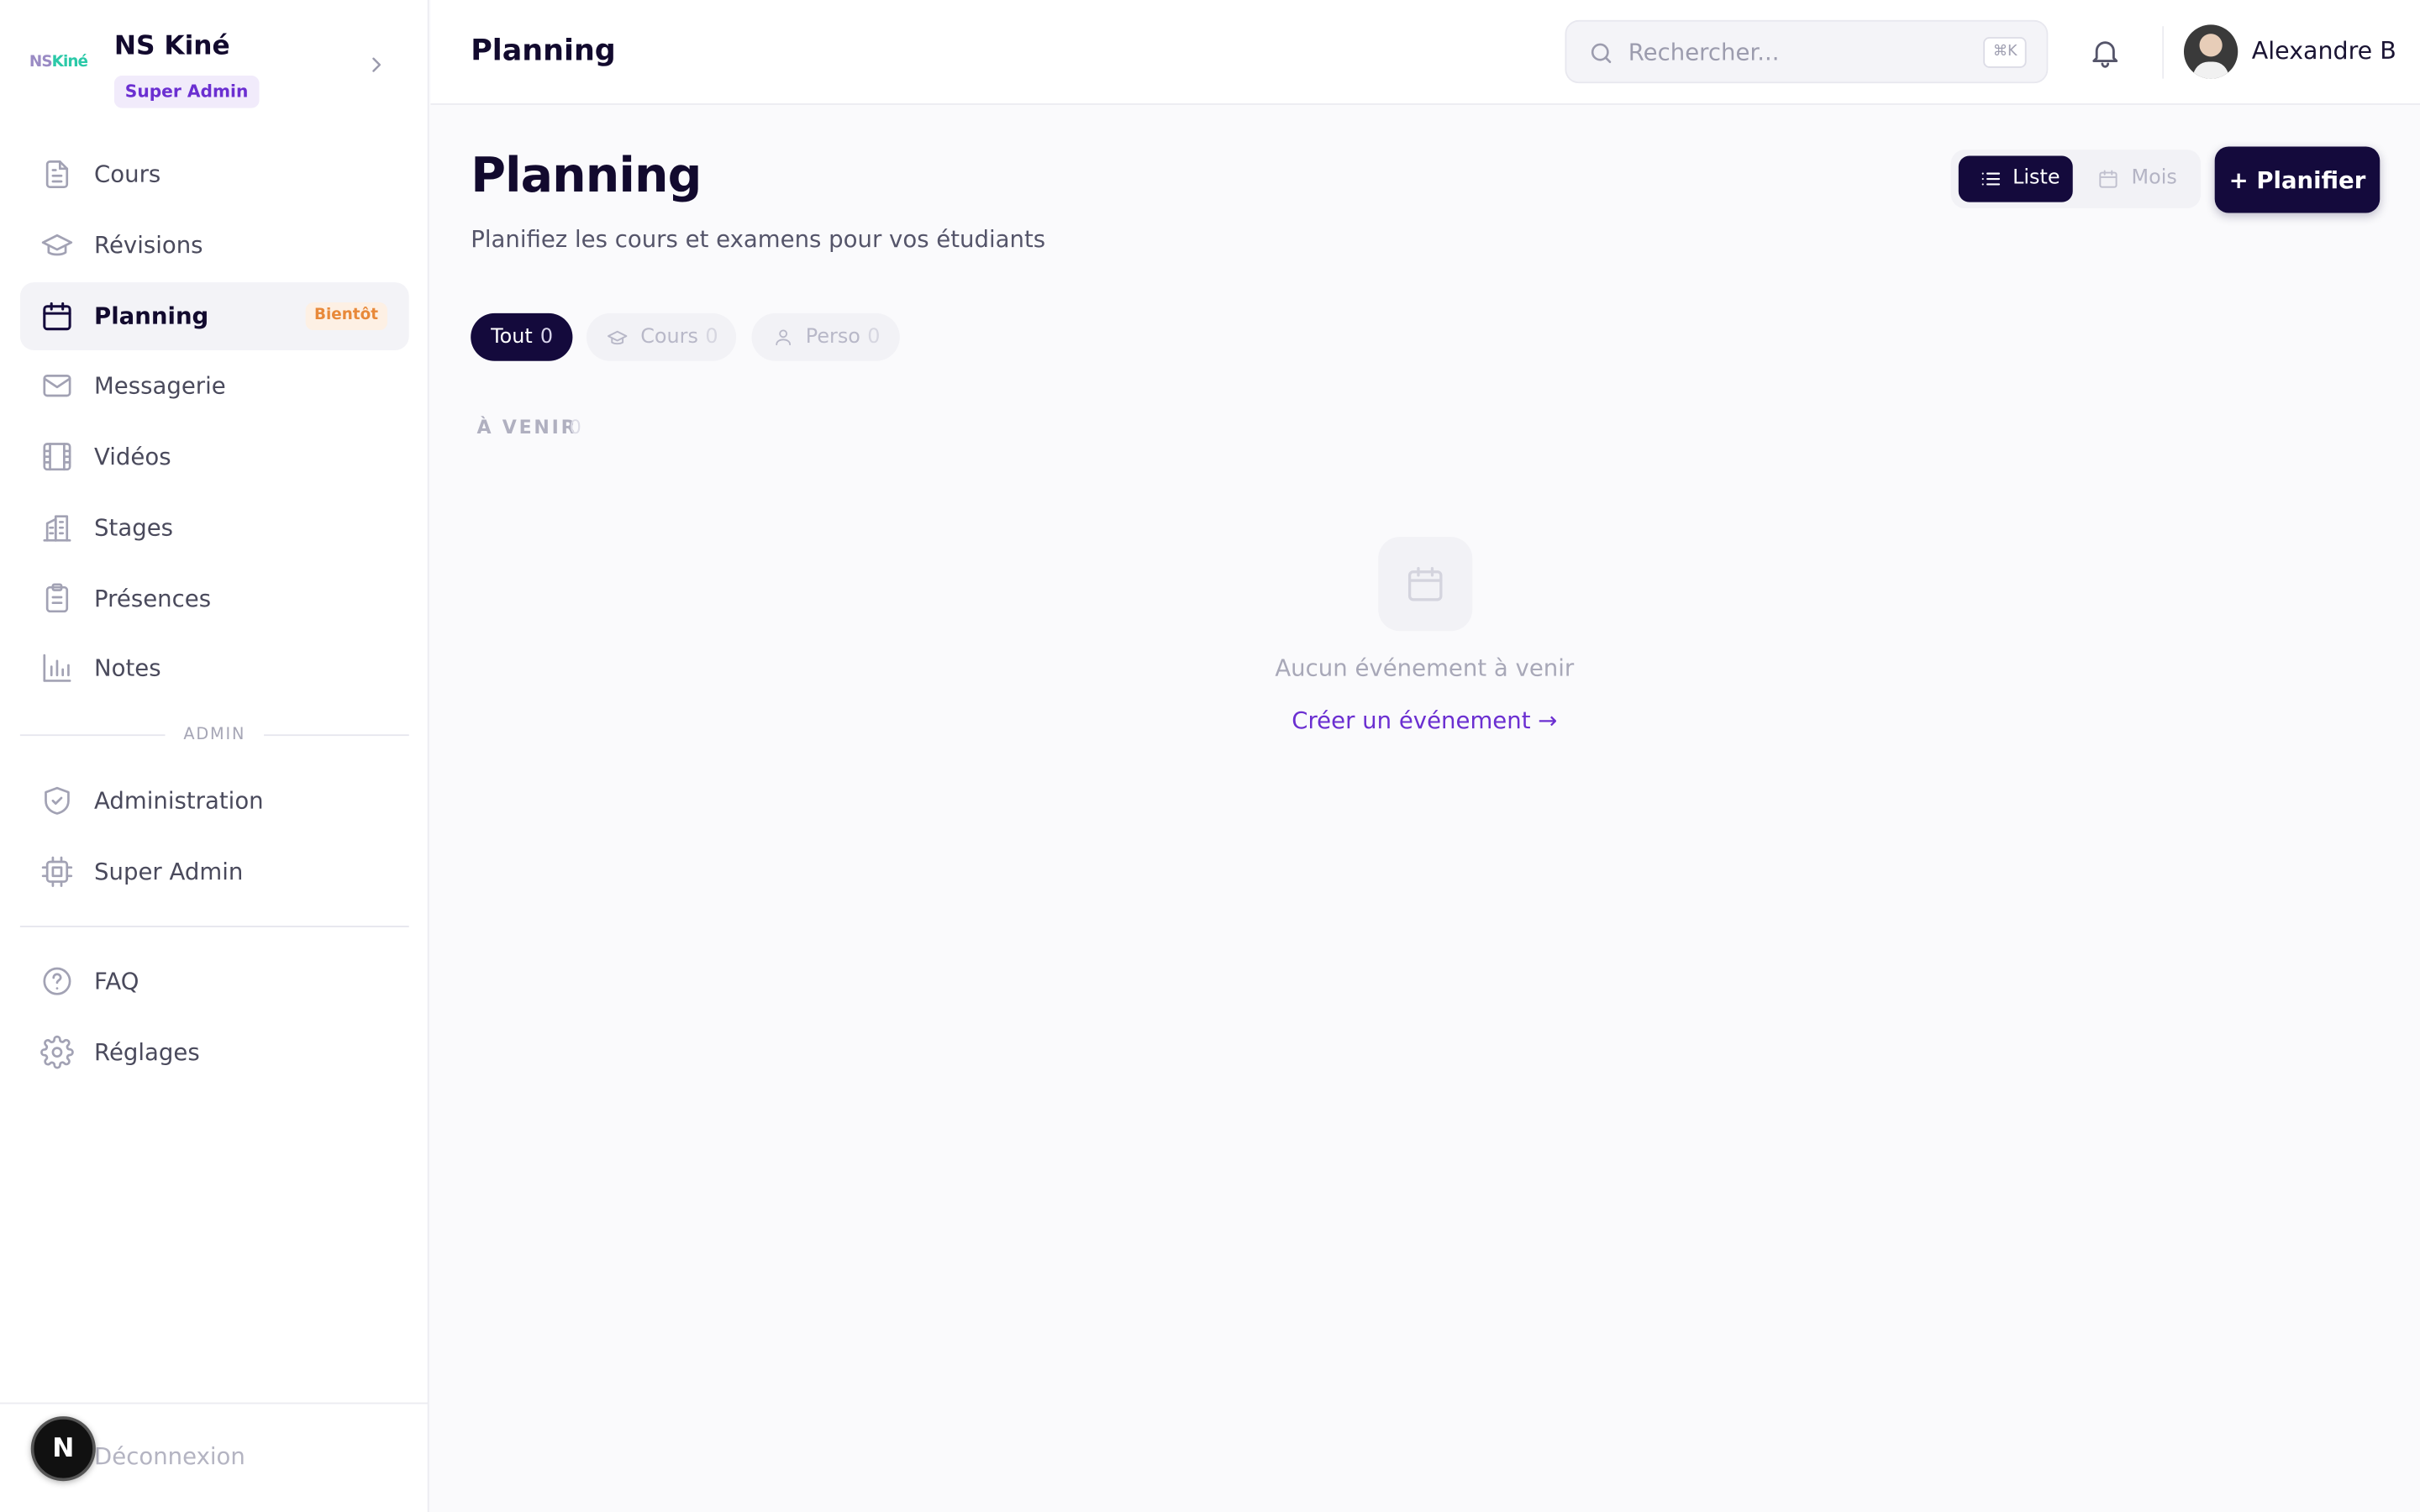  I want to click on sidebar-item-label: Planning, so click(151, 316).